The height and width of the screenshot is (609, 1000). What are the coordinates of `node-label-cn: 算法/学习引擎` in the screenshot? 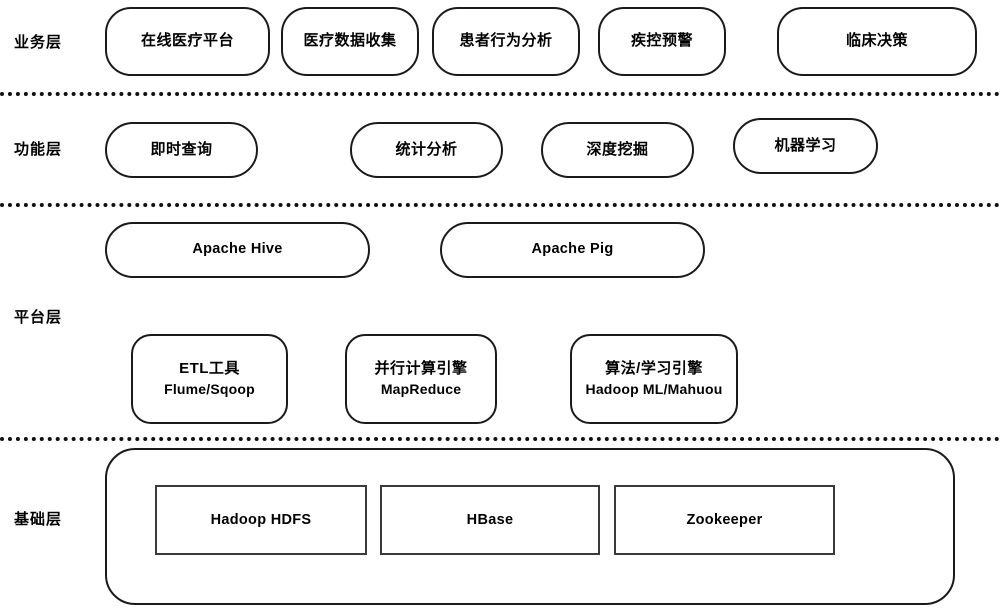 It's located at (654, 369).